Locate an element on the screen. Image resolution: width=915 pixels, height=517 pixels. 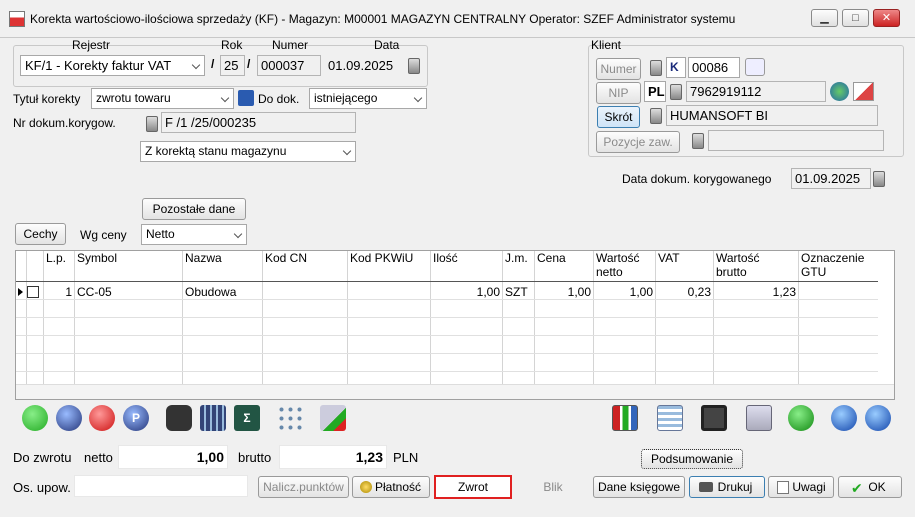
numer-label: Numer is located at coordinates (290, 45).